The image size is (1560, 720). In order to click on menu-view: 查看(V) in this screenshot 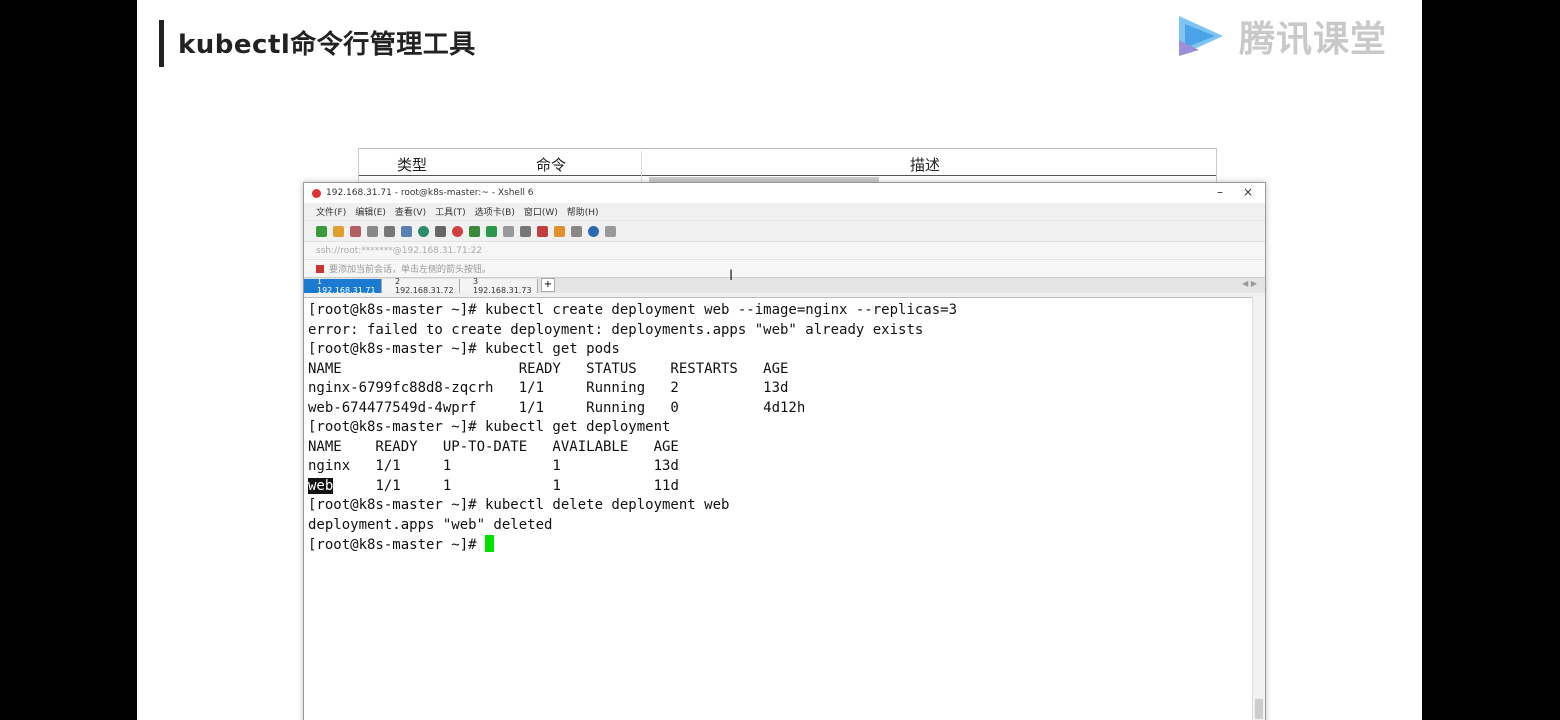, I will do `click(410, 211)`.